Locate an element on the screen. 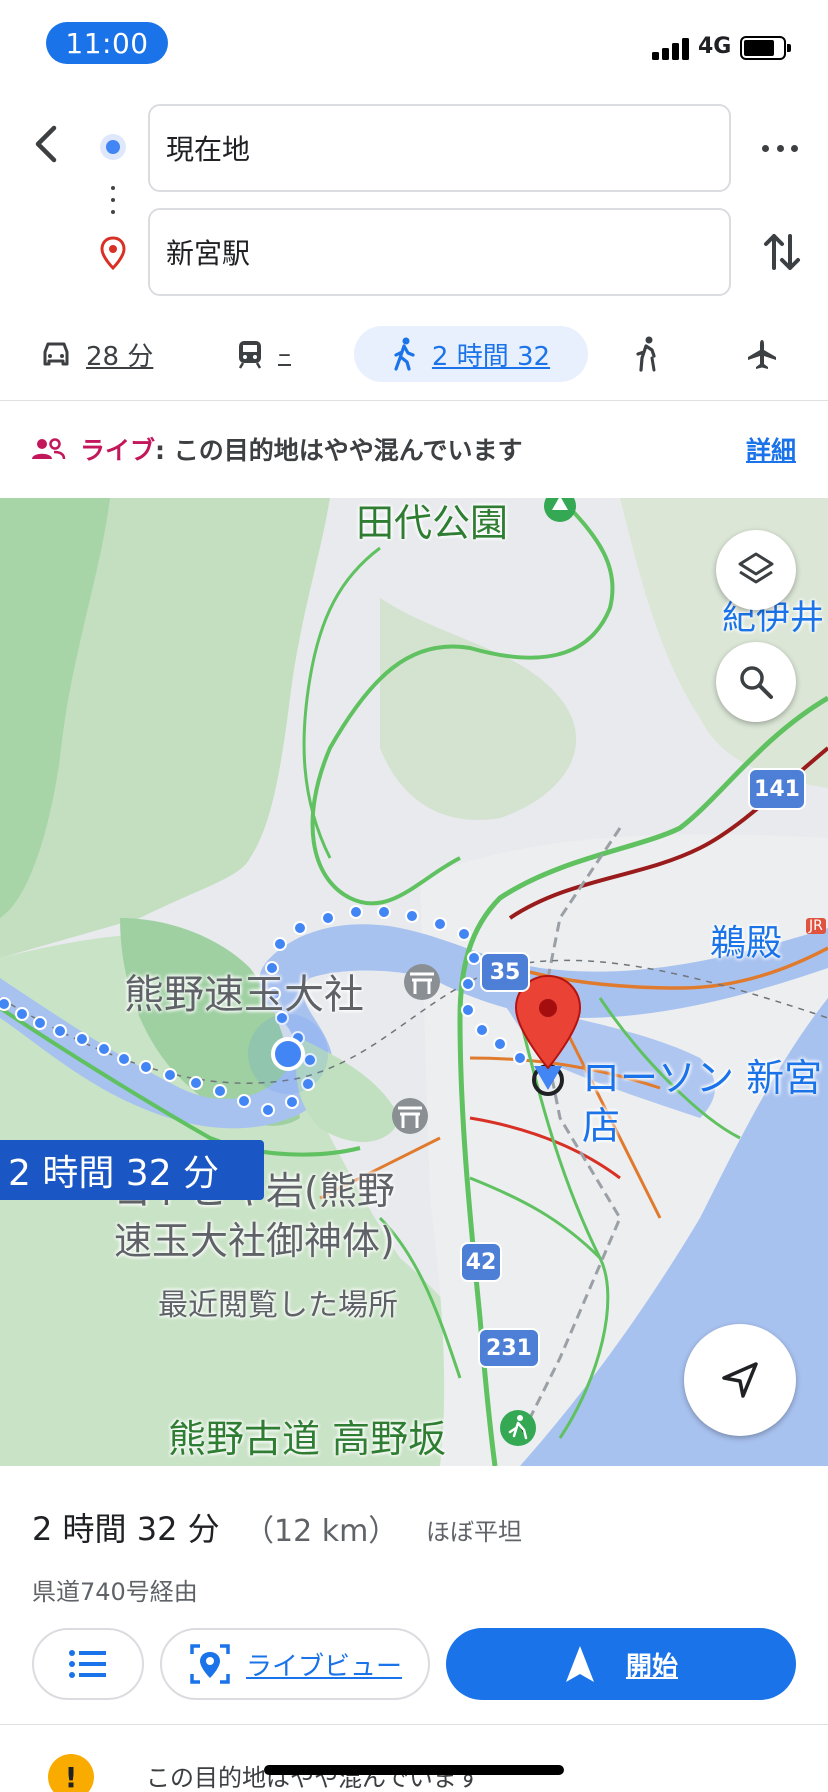 This screenshot has width=828, height=1792. live-message-text: : この目的地はやや混んでいます is located at coordinates (339, 450).